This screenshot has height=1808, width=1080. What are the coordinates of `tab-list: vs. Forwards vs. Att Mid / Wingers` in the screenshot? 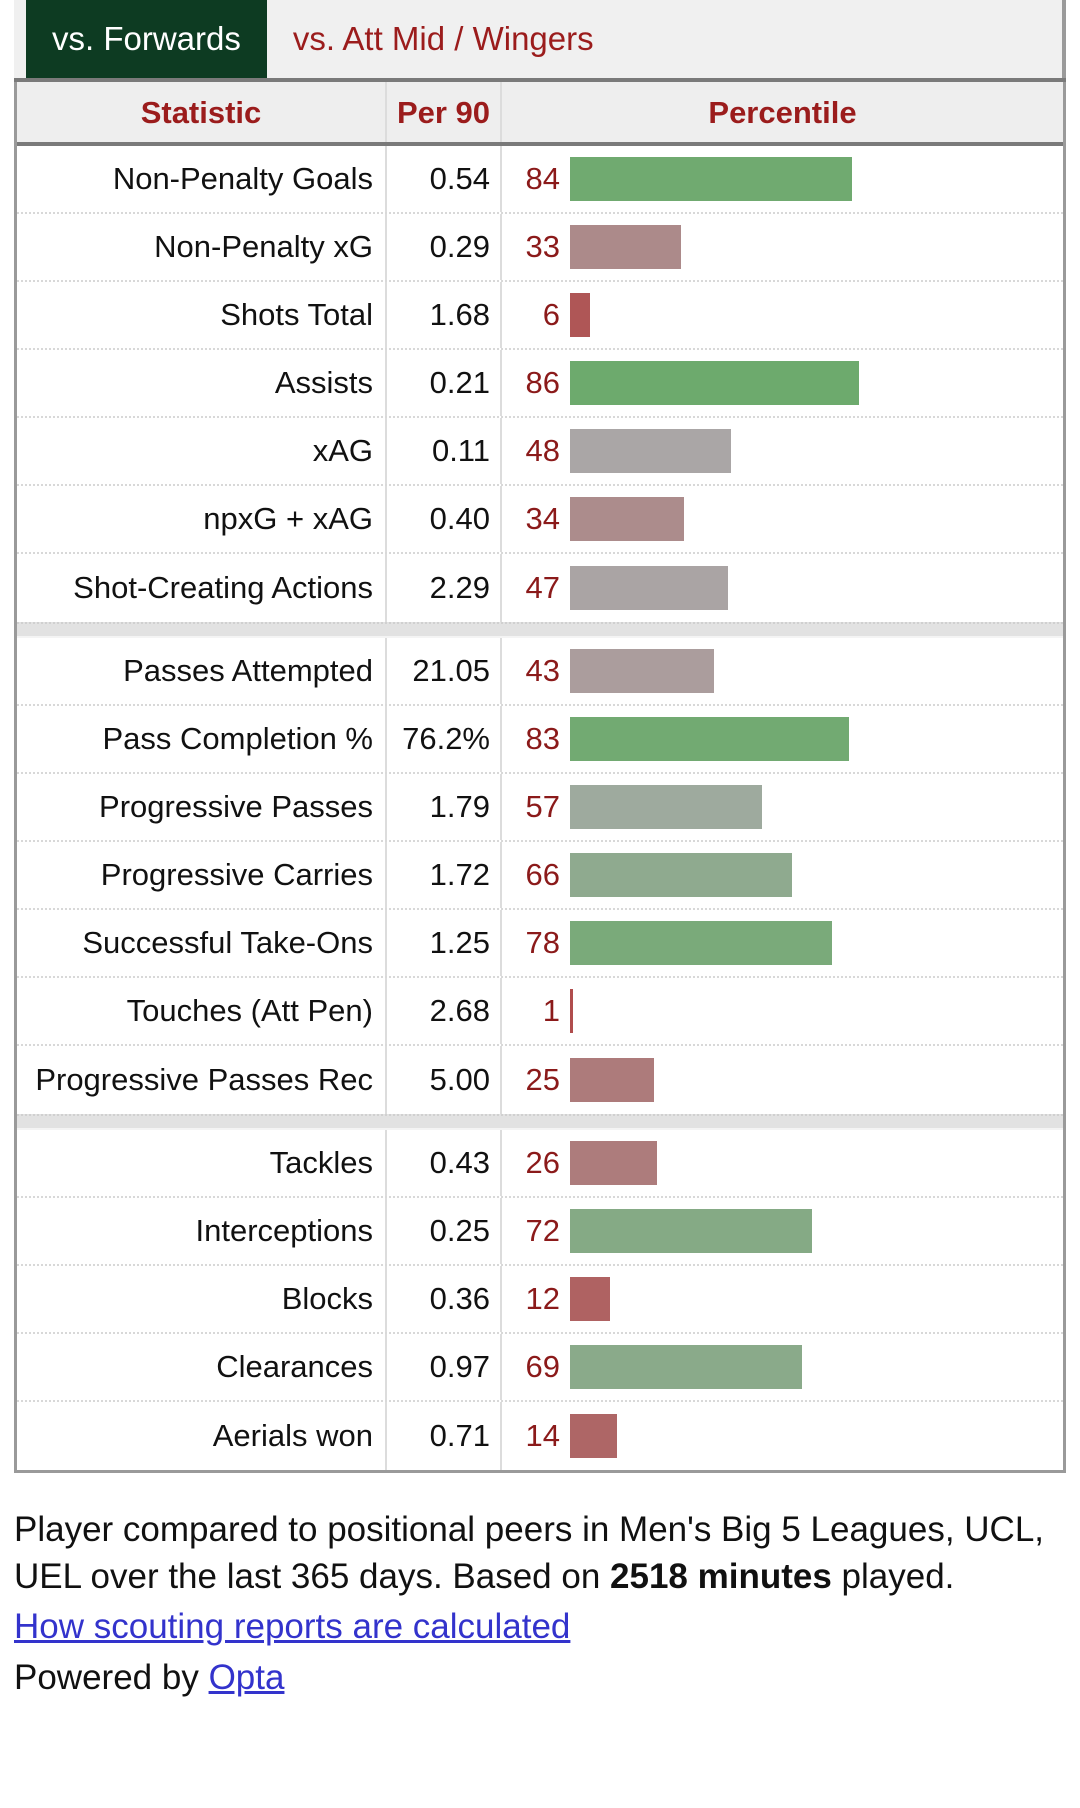 It's located at (540, 39).